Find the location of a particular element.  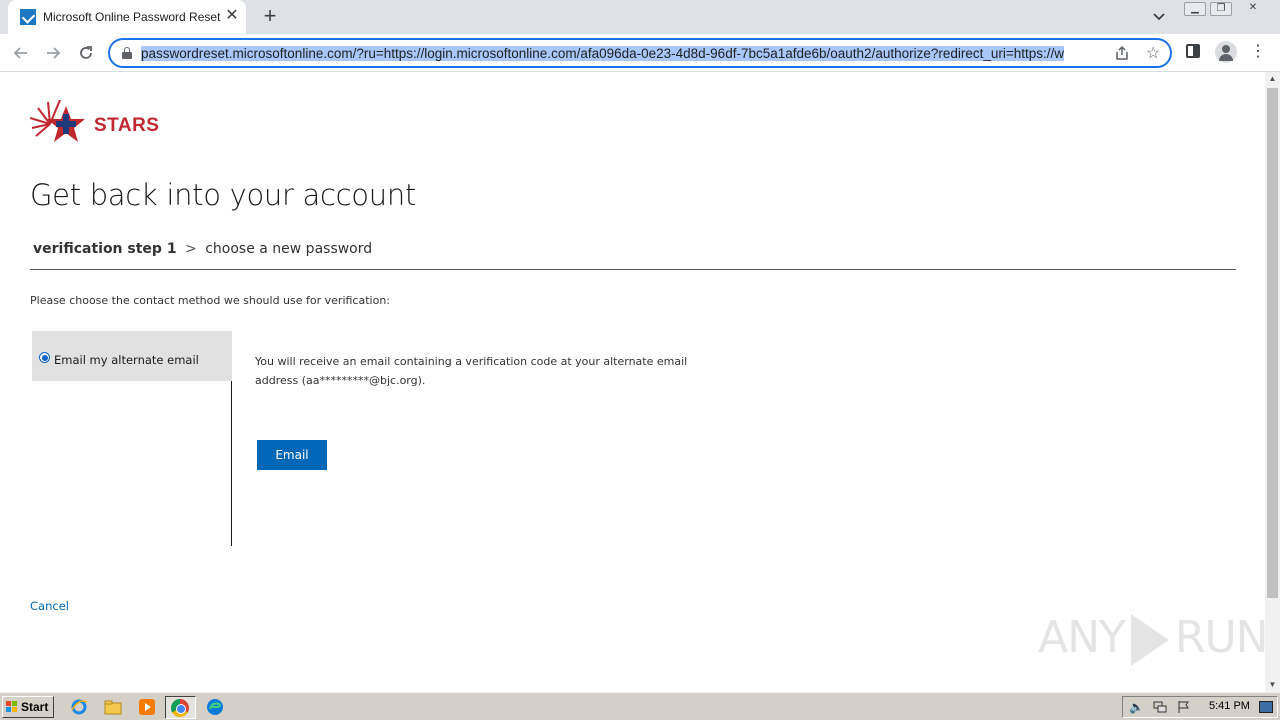

play-icon is located at coordinates (1149, 640).